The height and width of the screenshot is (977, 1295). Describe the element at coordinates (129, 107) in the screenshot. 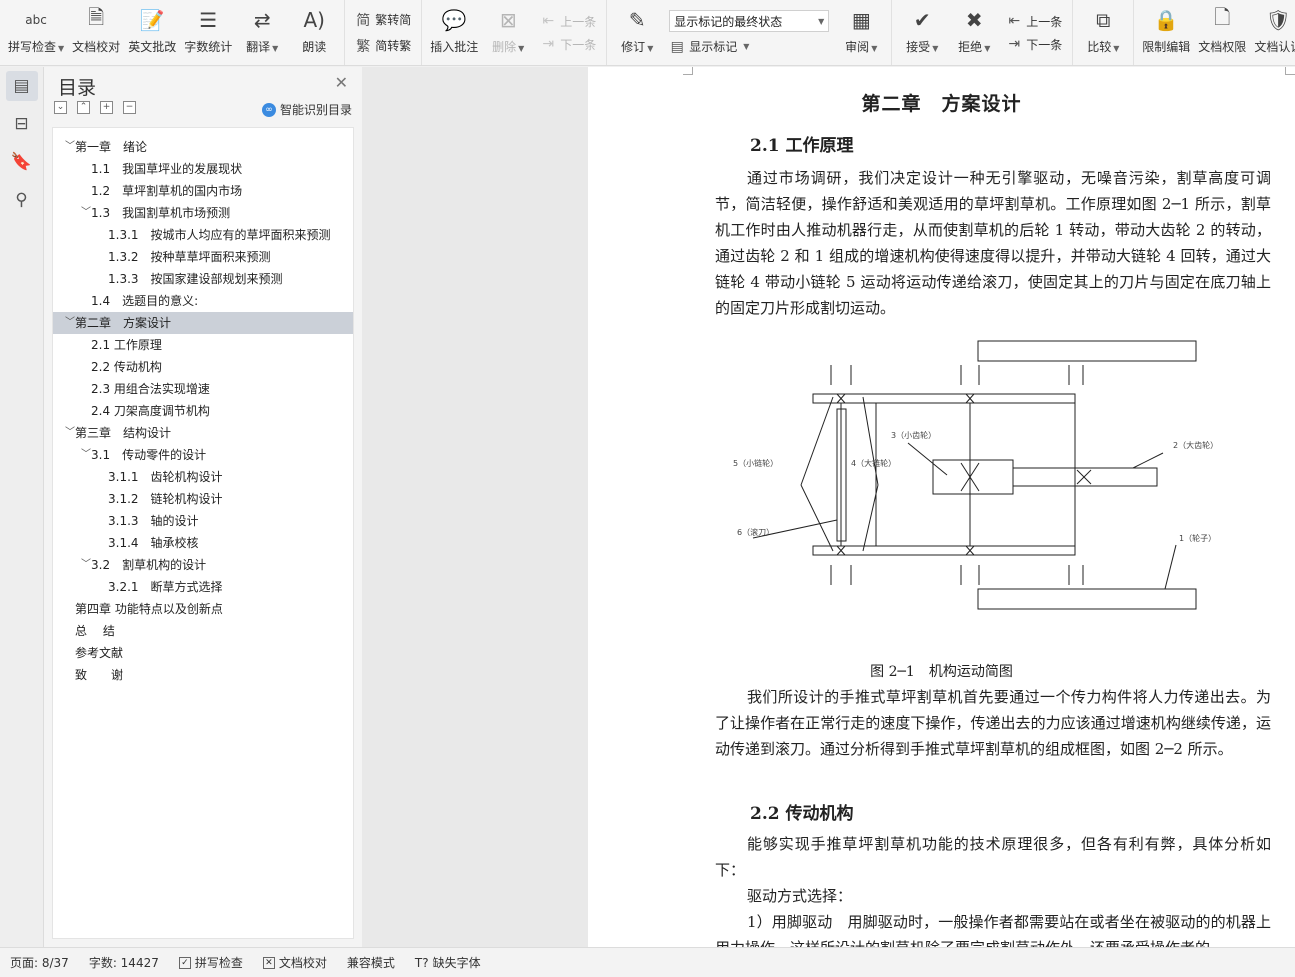

I see `remove-item-icon: −` at that location.